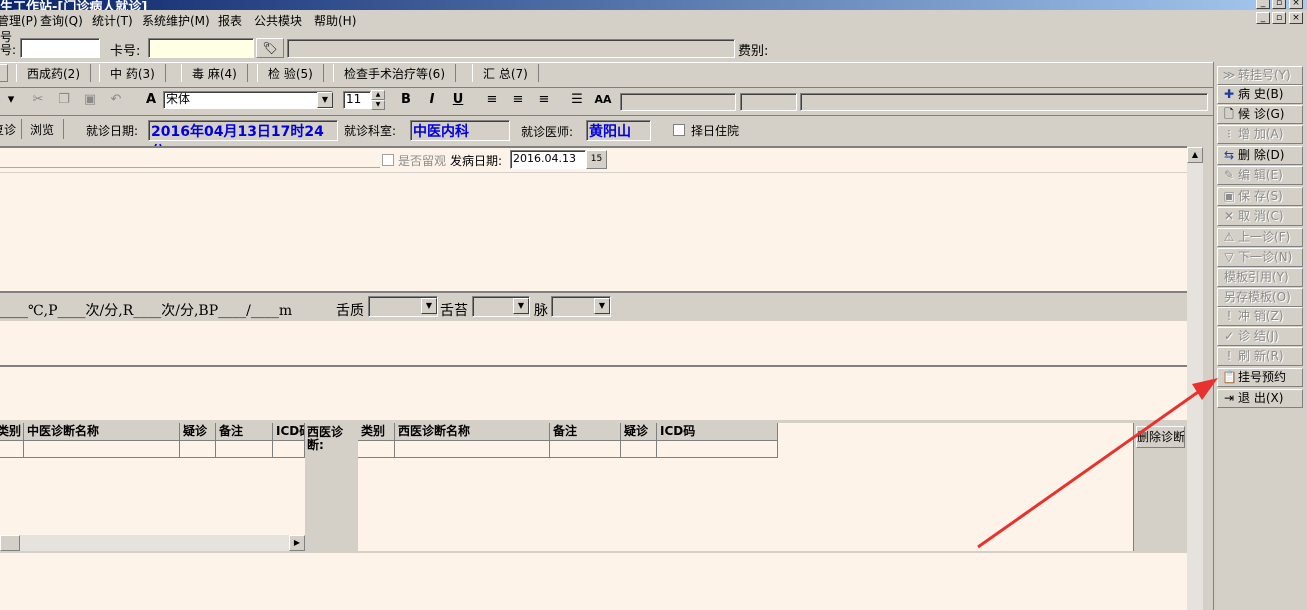 This screenshot has height=610, width=1307. Describe the element at coordinates (112, 20) in the screenshot. I see `menu-item-stats: 统计(T)` at that location.